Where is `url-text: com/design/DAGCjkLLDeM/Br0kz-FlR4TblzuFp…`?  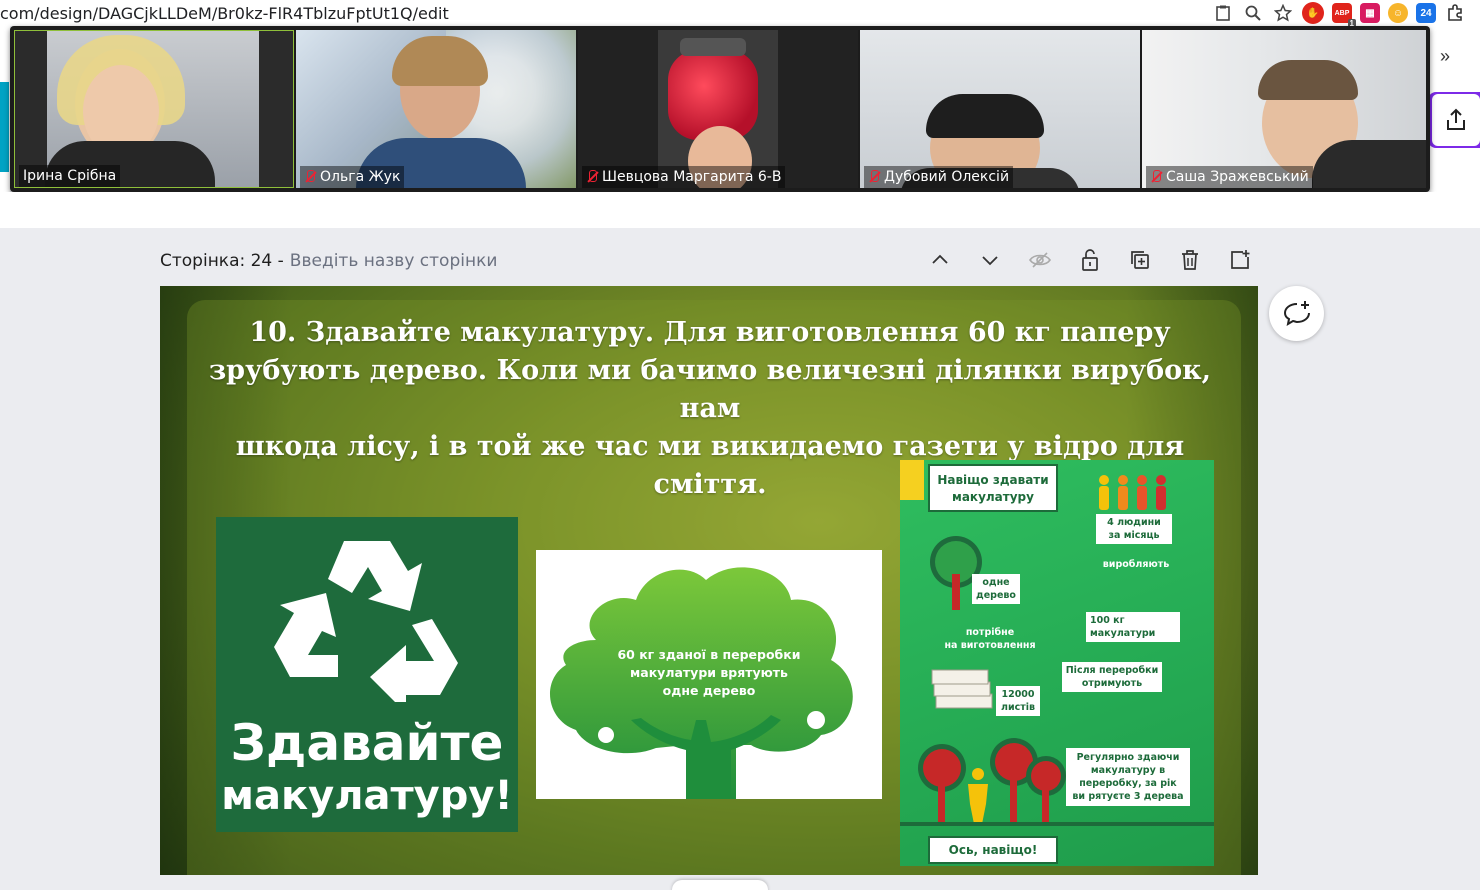 url-text: com/design/DAGCjkLLDeM/Br0kz-FlR4TblzuFp… is located at coordinates (224, 13).